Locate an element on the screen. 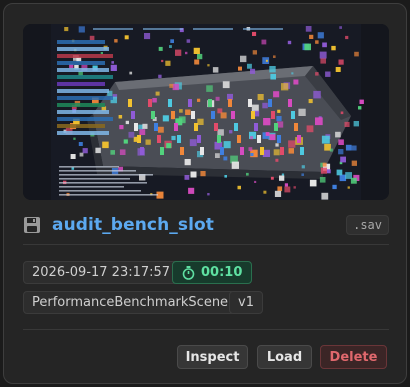 This screenshot has height=387, width=410. save-slot-name: audit_bench_slot is located at coordinates (133, 225).